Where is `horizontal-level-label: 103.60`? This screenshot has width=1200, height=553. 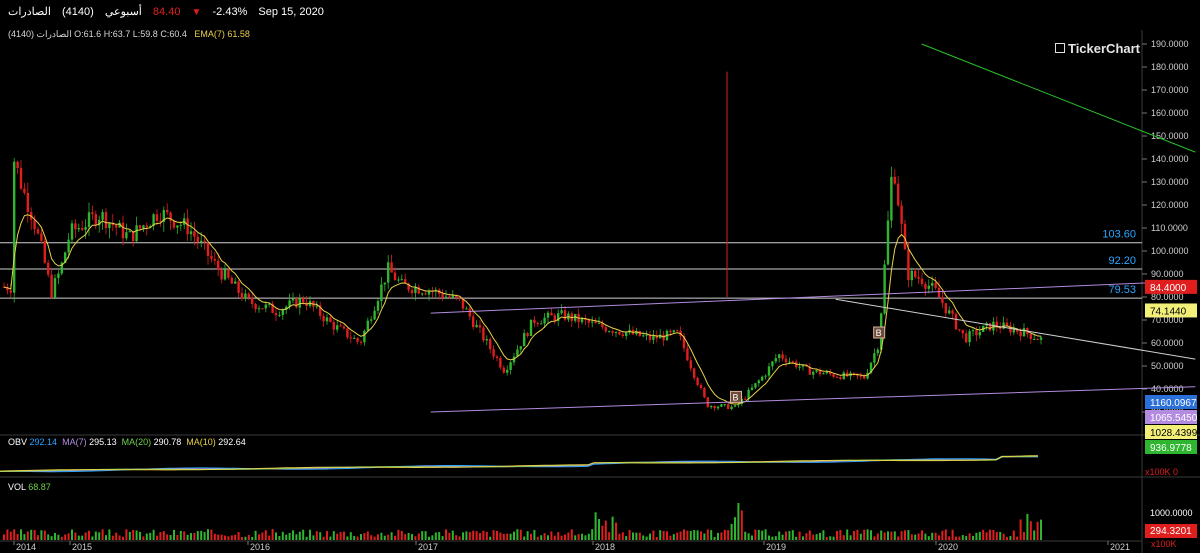 horizontal-level-label: 103.60 is located at coordinates (1119, 235).